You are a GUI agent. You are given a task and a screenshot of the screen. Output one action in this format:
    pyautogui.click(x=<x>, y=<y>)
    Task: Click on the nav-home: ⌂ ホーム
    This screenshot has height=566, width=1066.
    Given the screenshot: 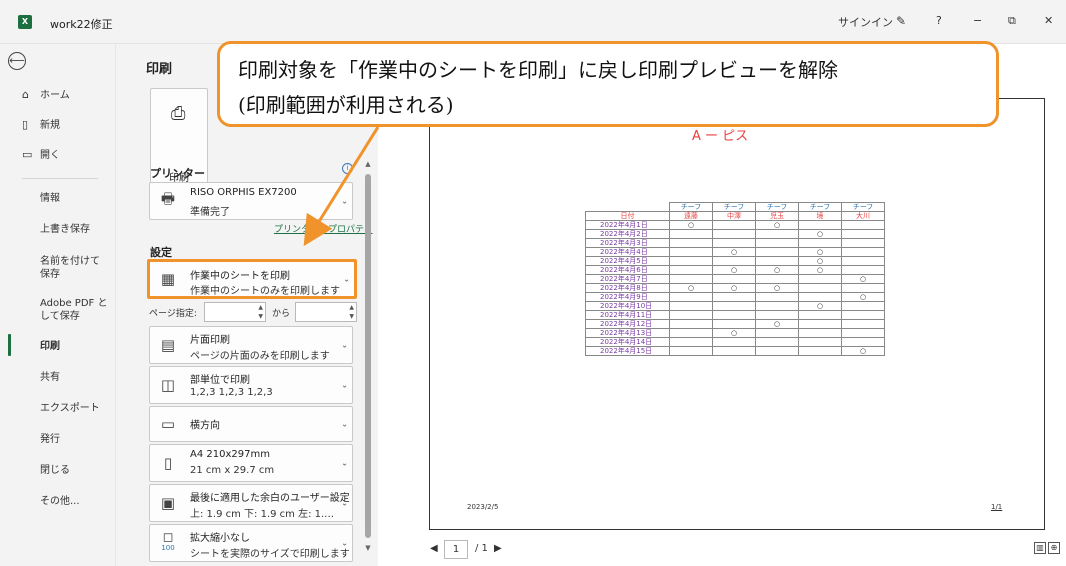 What is the action you would take?
    pyautogui.click(x=58, y=95)
    